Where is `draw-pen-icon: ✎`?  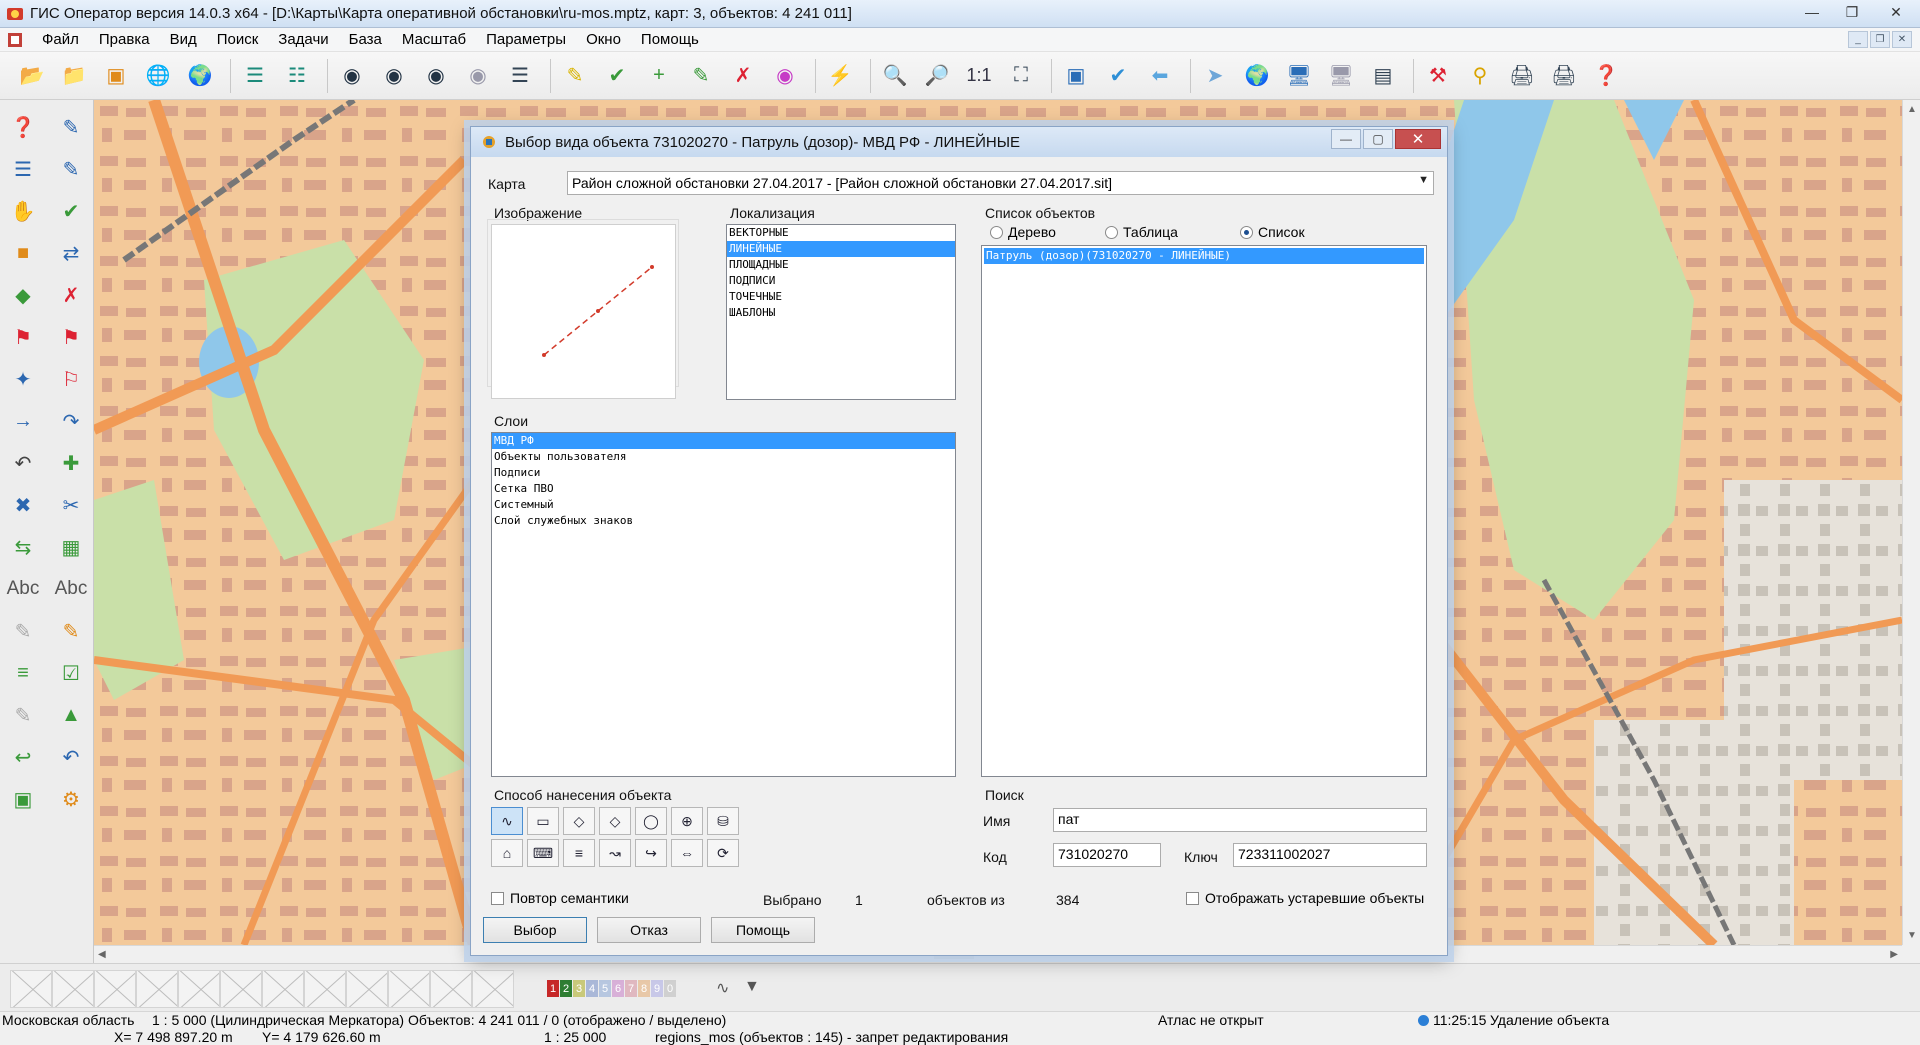 draw-pen-icon: ✎ is located at coordinates (71, 169).